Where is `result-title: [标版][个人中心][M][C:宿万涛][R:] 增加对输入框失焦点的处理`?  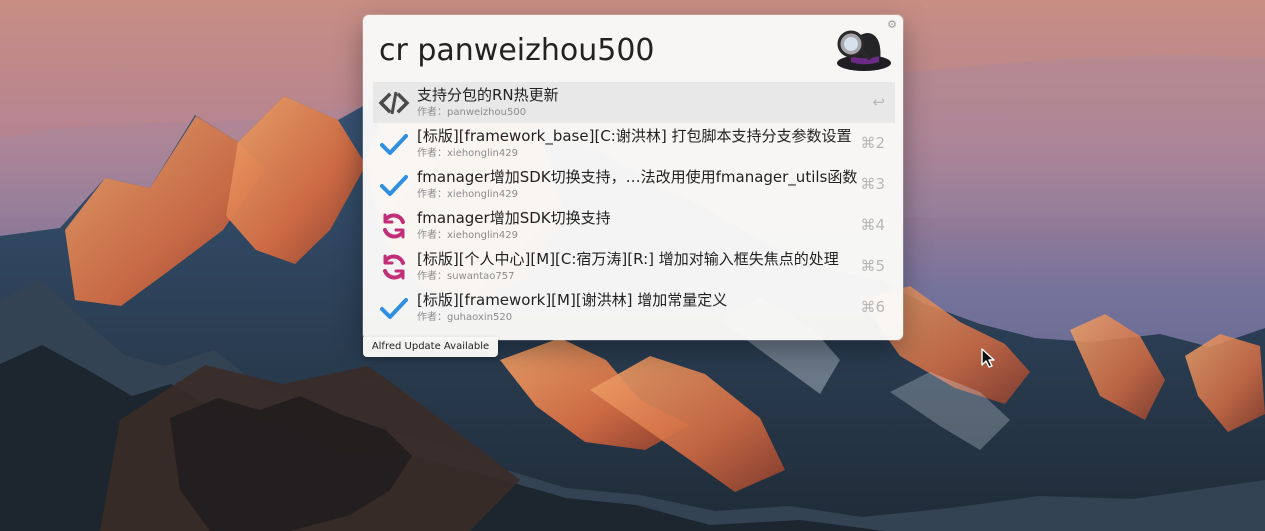
result-title: [标版][个人中心][M][C:宿万涛][R:] 增加对输入框失焦点的处理 is located at coordinates (628, 259).